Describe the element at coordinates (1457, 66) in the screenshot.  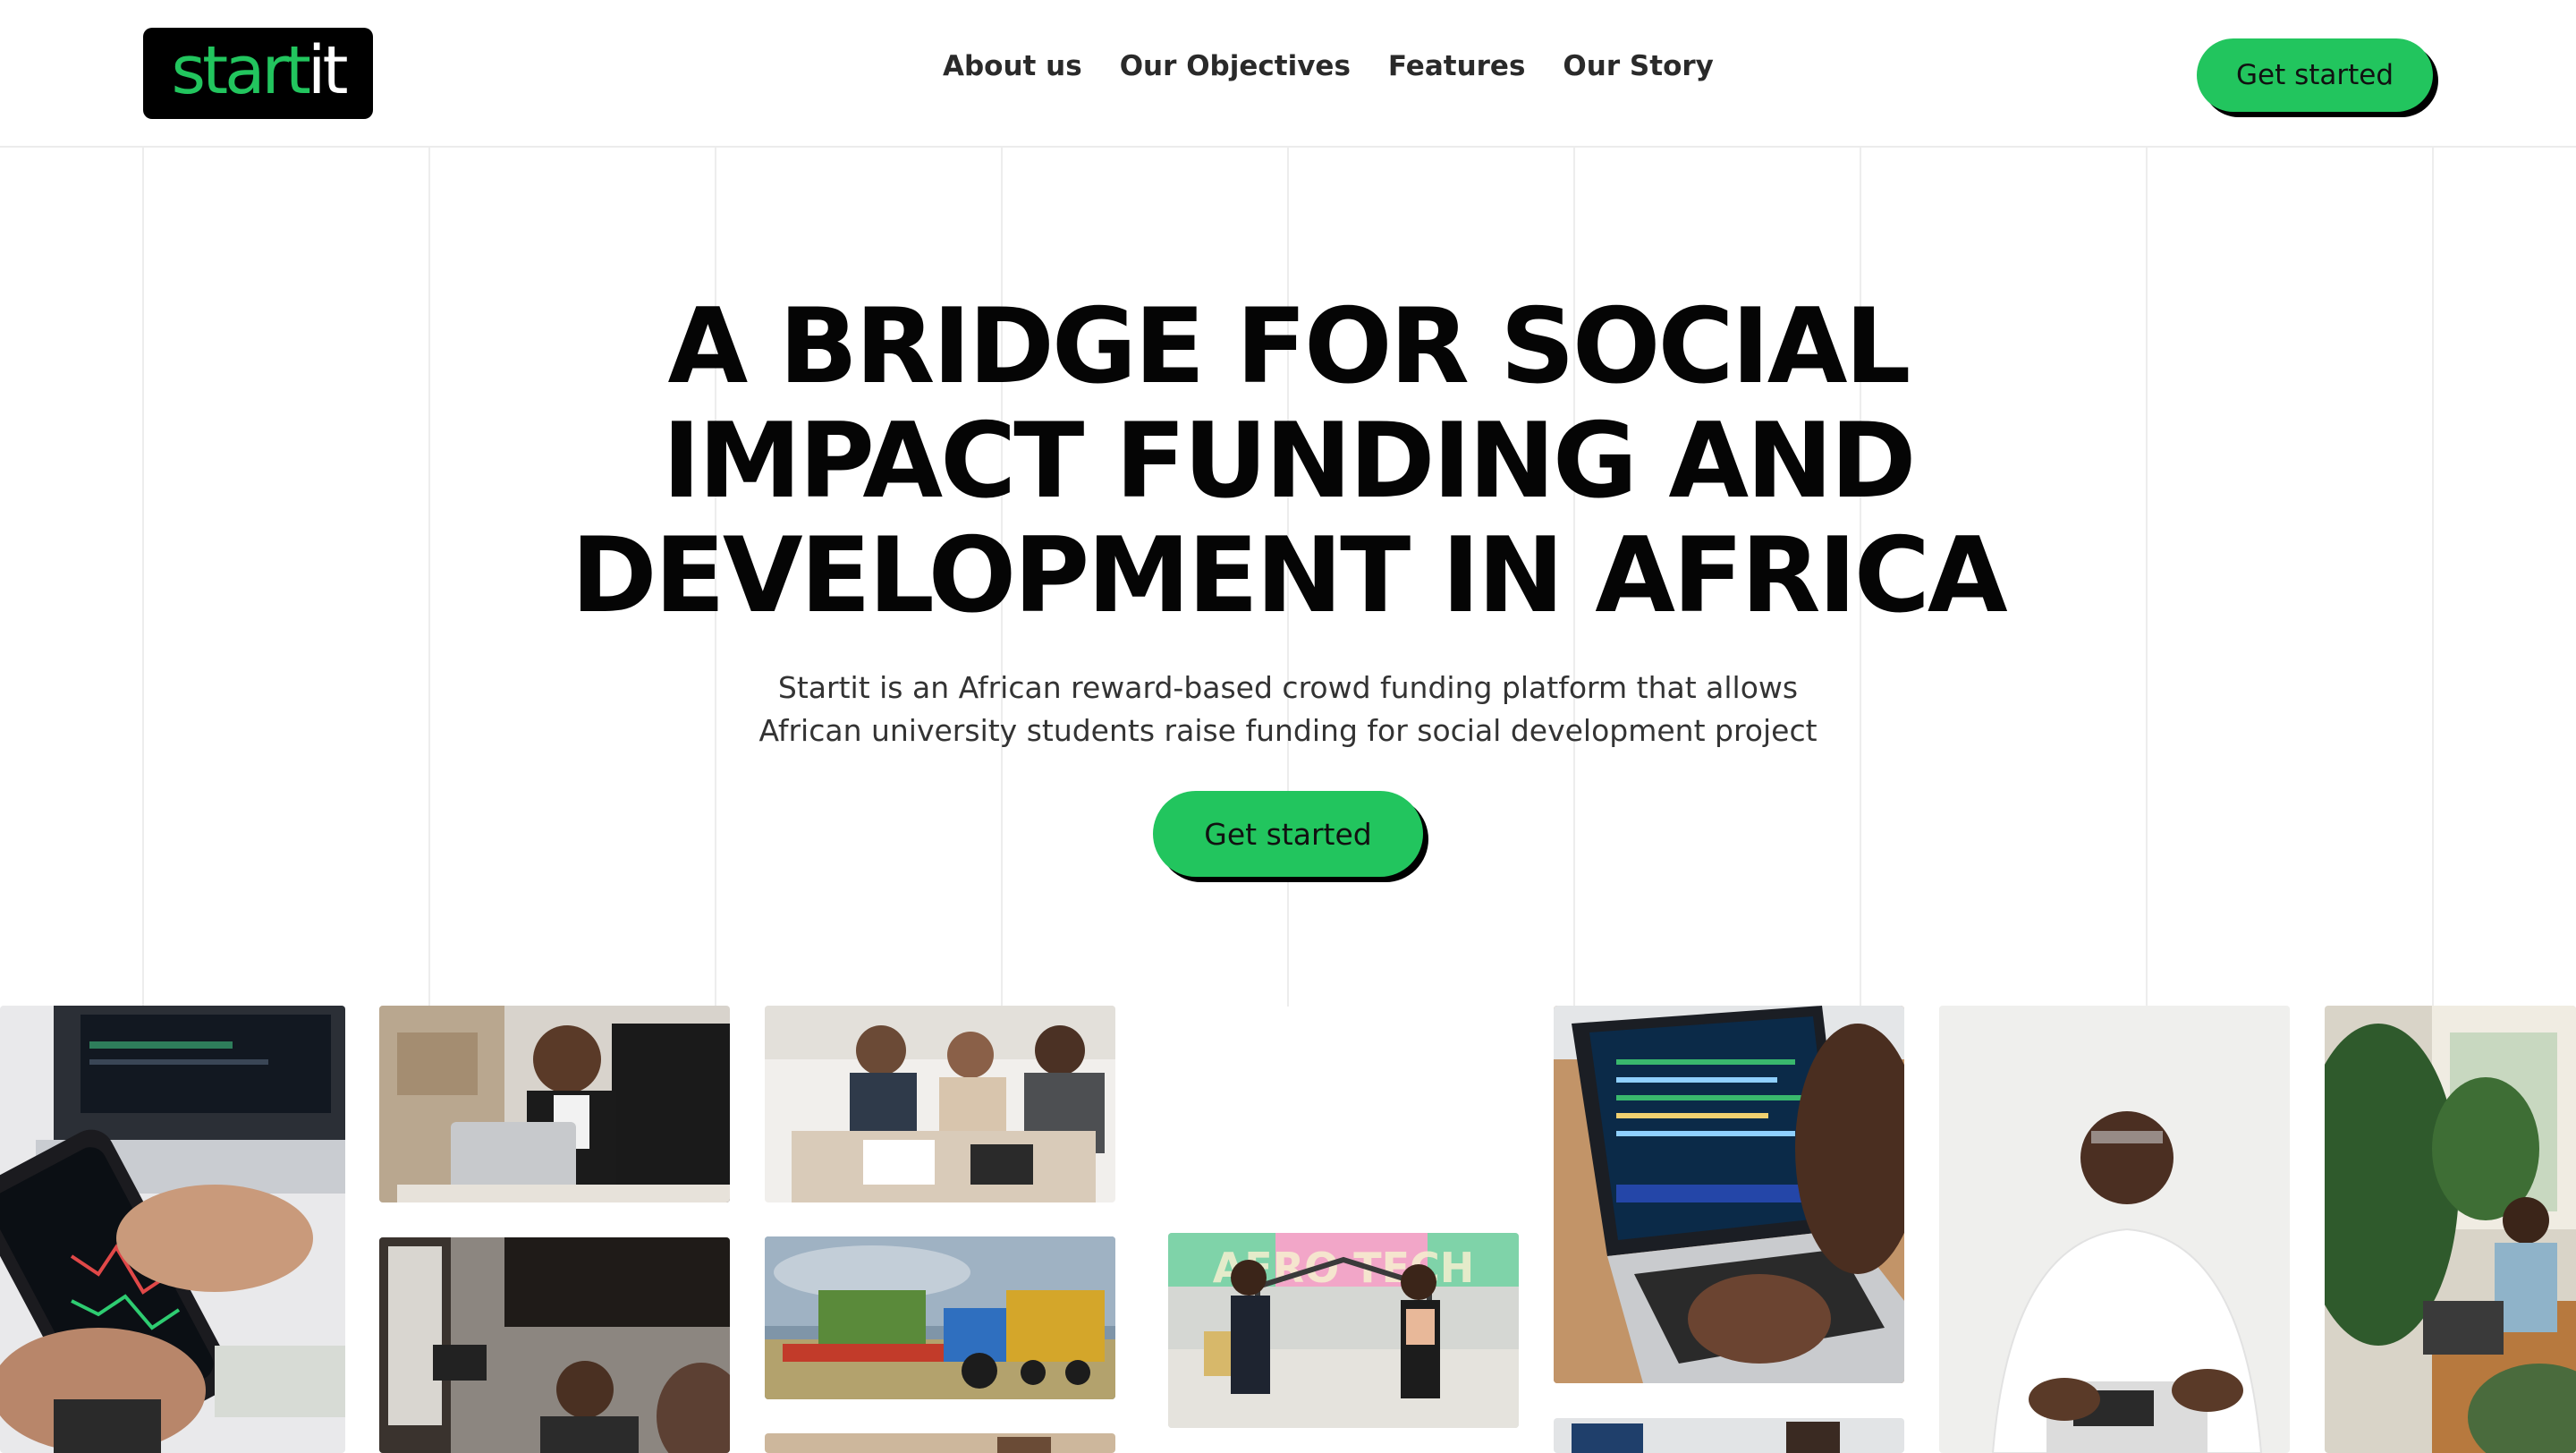
I see `nav-link-features: Features` at that location.